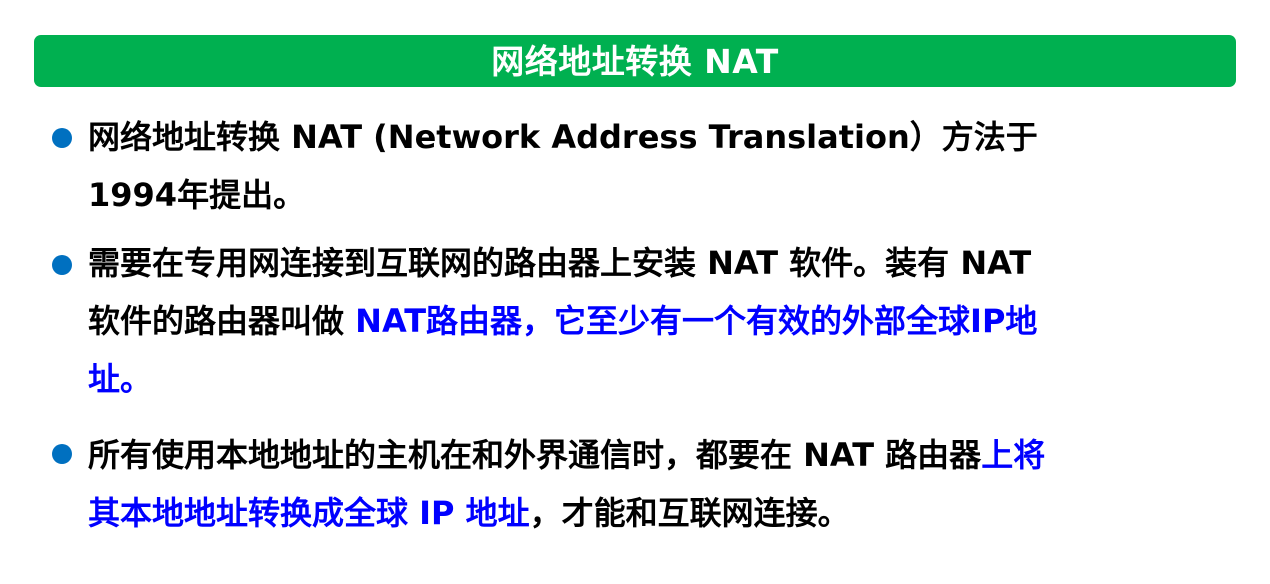 The image size is (1270, 584). I want to click on highlighted-text: 上将, so click(1013, 455).